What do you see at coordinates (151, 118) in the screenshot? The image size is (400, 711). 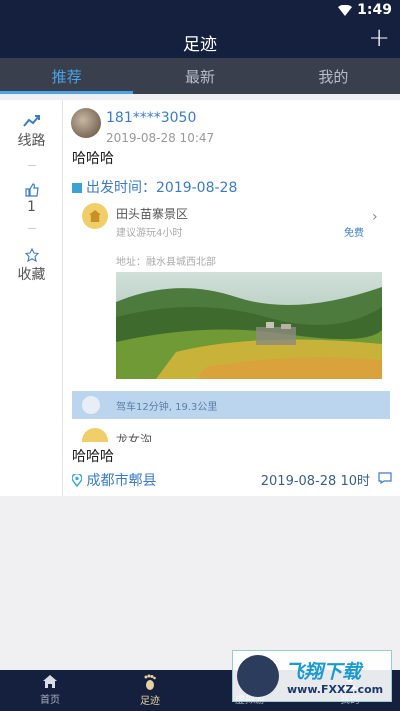 I see `user-name: 181****3050` at bounding box center [151, 118].